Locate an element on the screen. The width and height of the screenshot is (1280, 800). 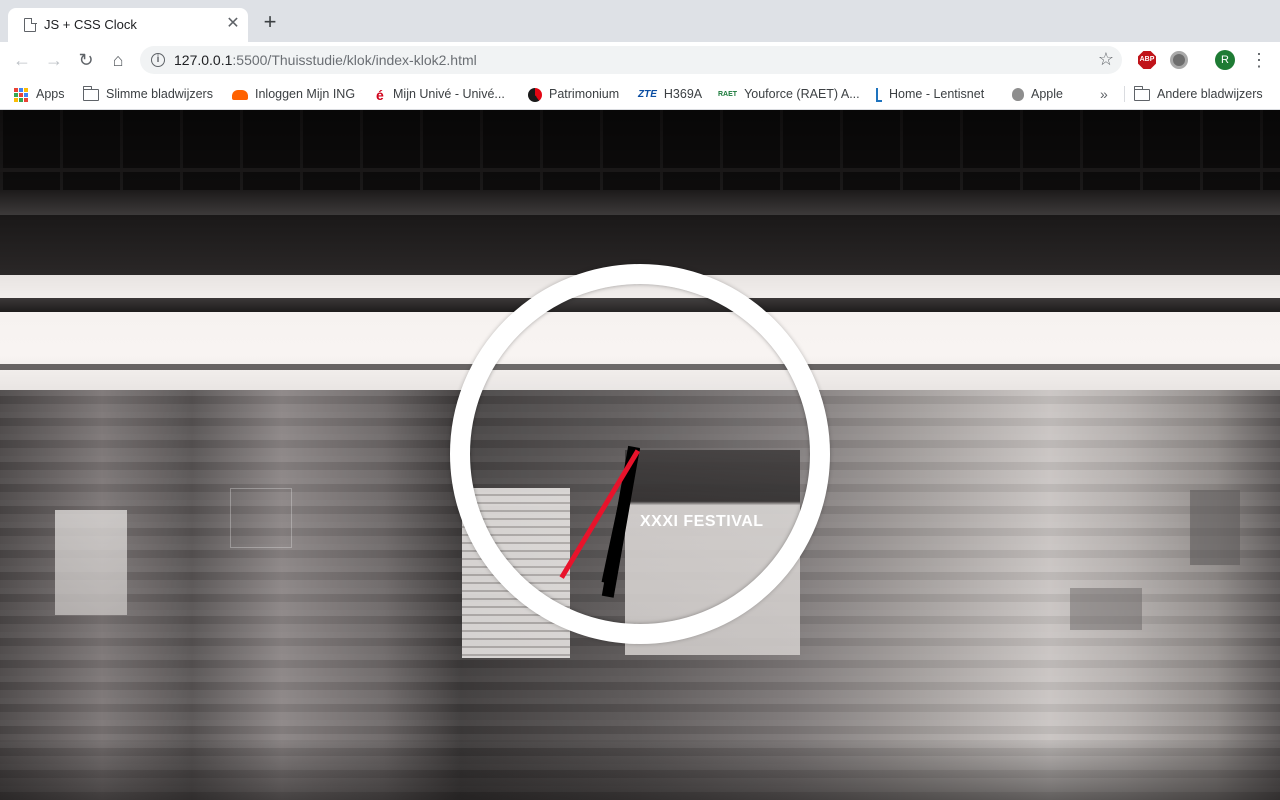
background-floor-shadow is located at coordinates (640, 770).